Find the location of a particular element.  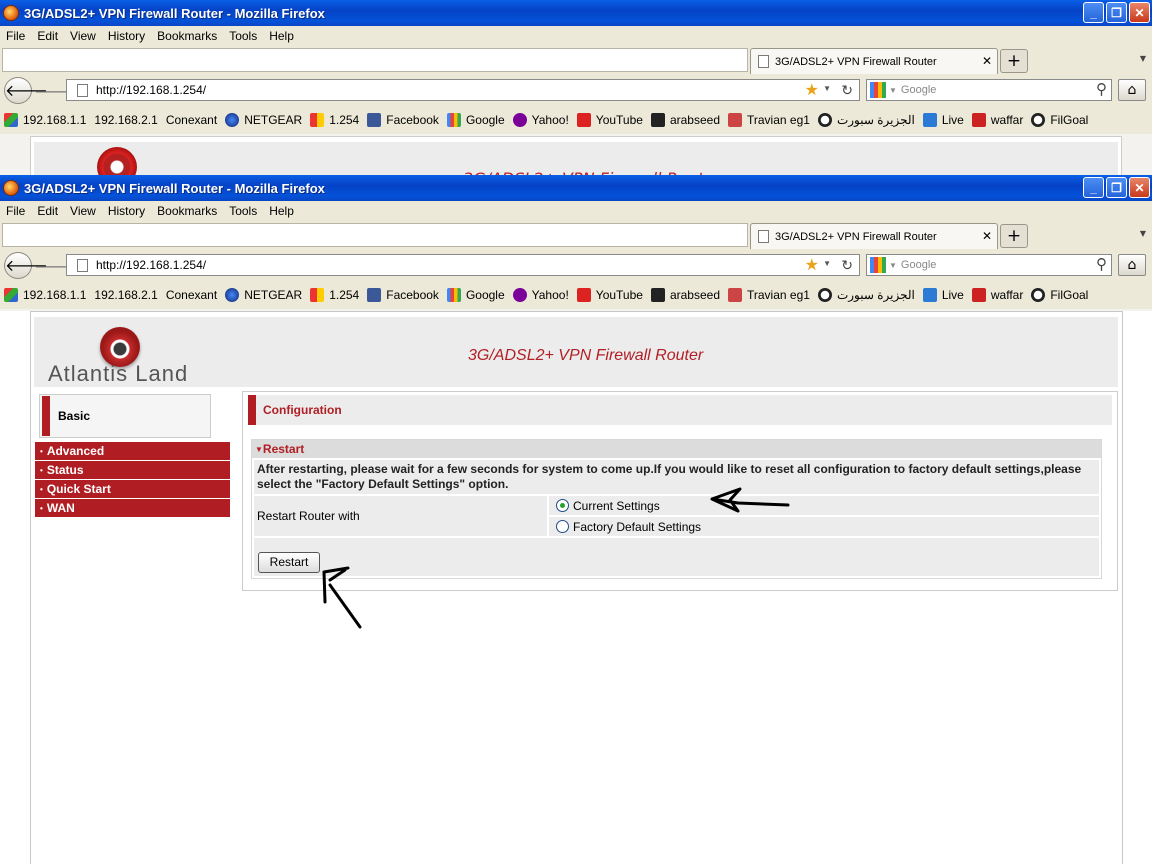

netgear-icon is located at coordinates (232, 295).